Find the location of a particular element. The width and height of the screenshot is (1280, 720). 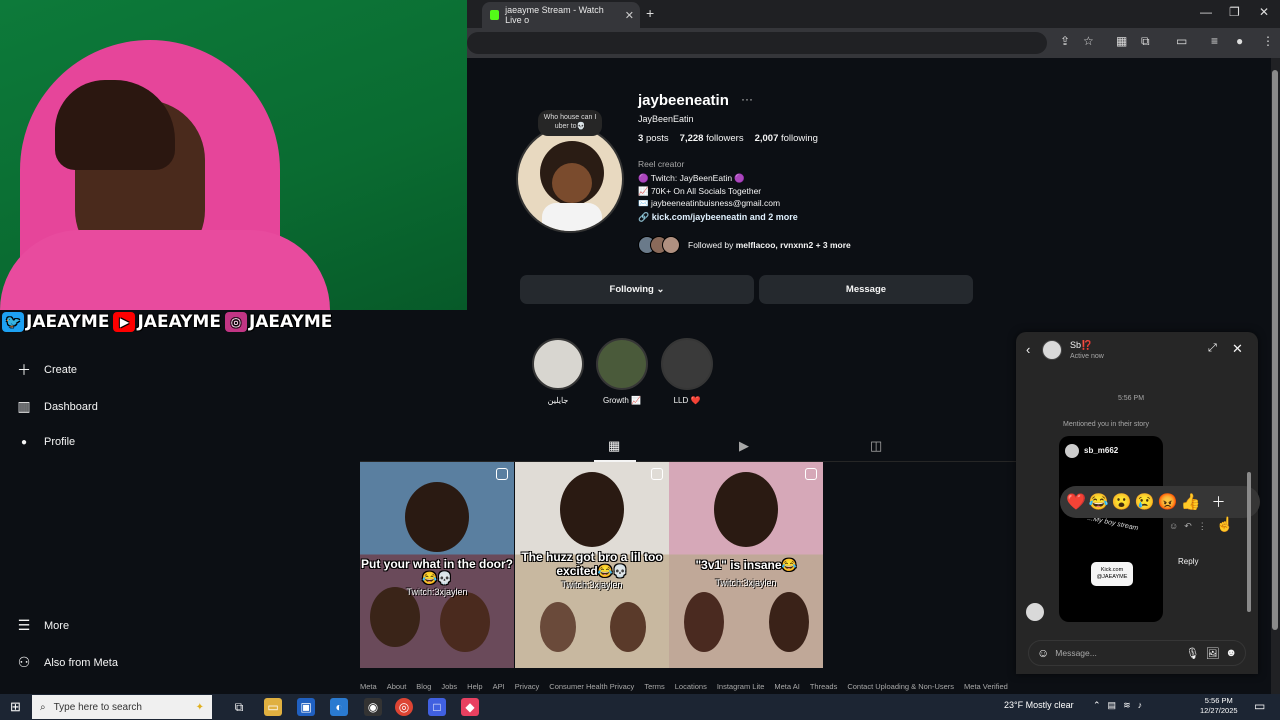

obs-icon: ◉ is located at coordinates (373, 707).